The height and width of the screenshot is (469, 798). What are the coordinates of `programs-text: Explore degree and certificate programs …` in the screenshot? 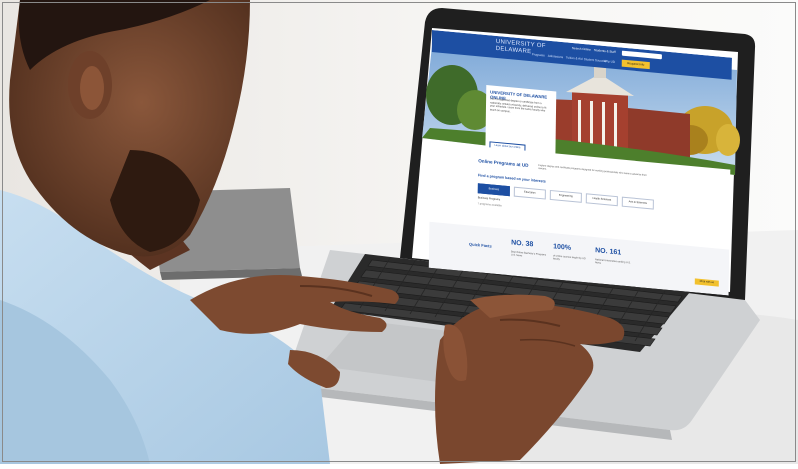 It's located at (592, 170).